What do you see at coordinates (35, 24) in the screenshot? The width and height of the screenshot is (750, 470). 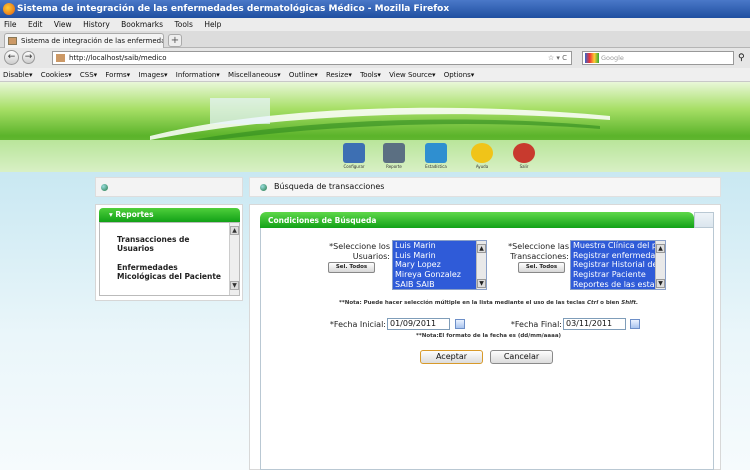 I see `menu-edit: Edit` at bounding box center [35, 24].